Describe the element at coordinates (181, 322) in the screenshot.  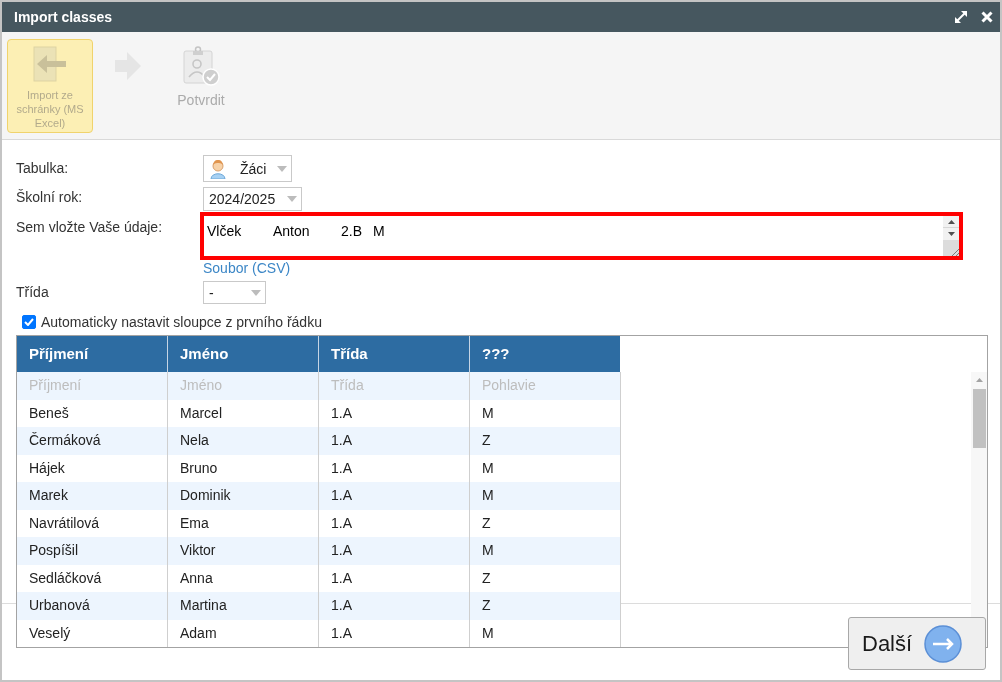
I see `checkbox-label: Automaticky nastavit sloupce z prvního řádku` at that location.